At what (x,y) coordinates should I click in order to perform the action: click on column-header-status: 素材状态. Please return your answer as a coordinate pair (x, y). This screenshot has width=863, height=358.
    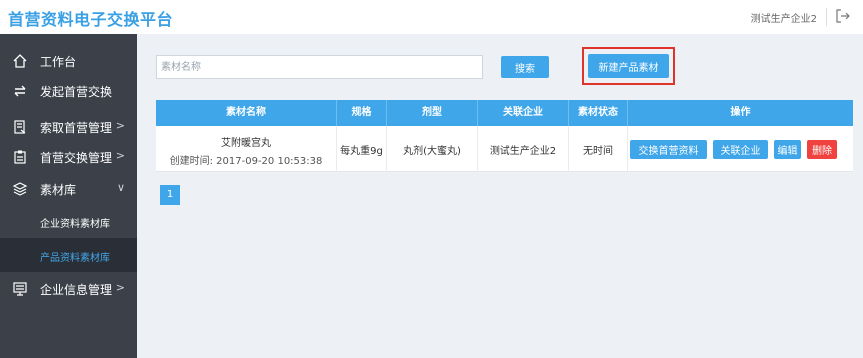
    Looking at the image, I should click on (598, 113).